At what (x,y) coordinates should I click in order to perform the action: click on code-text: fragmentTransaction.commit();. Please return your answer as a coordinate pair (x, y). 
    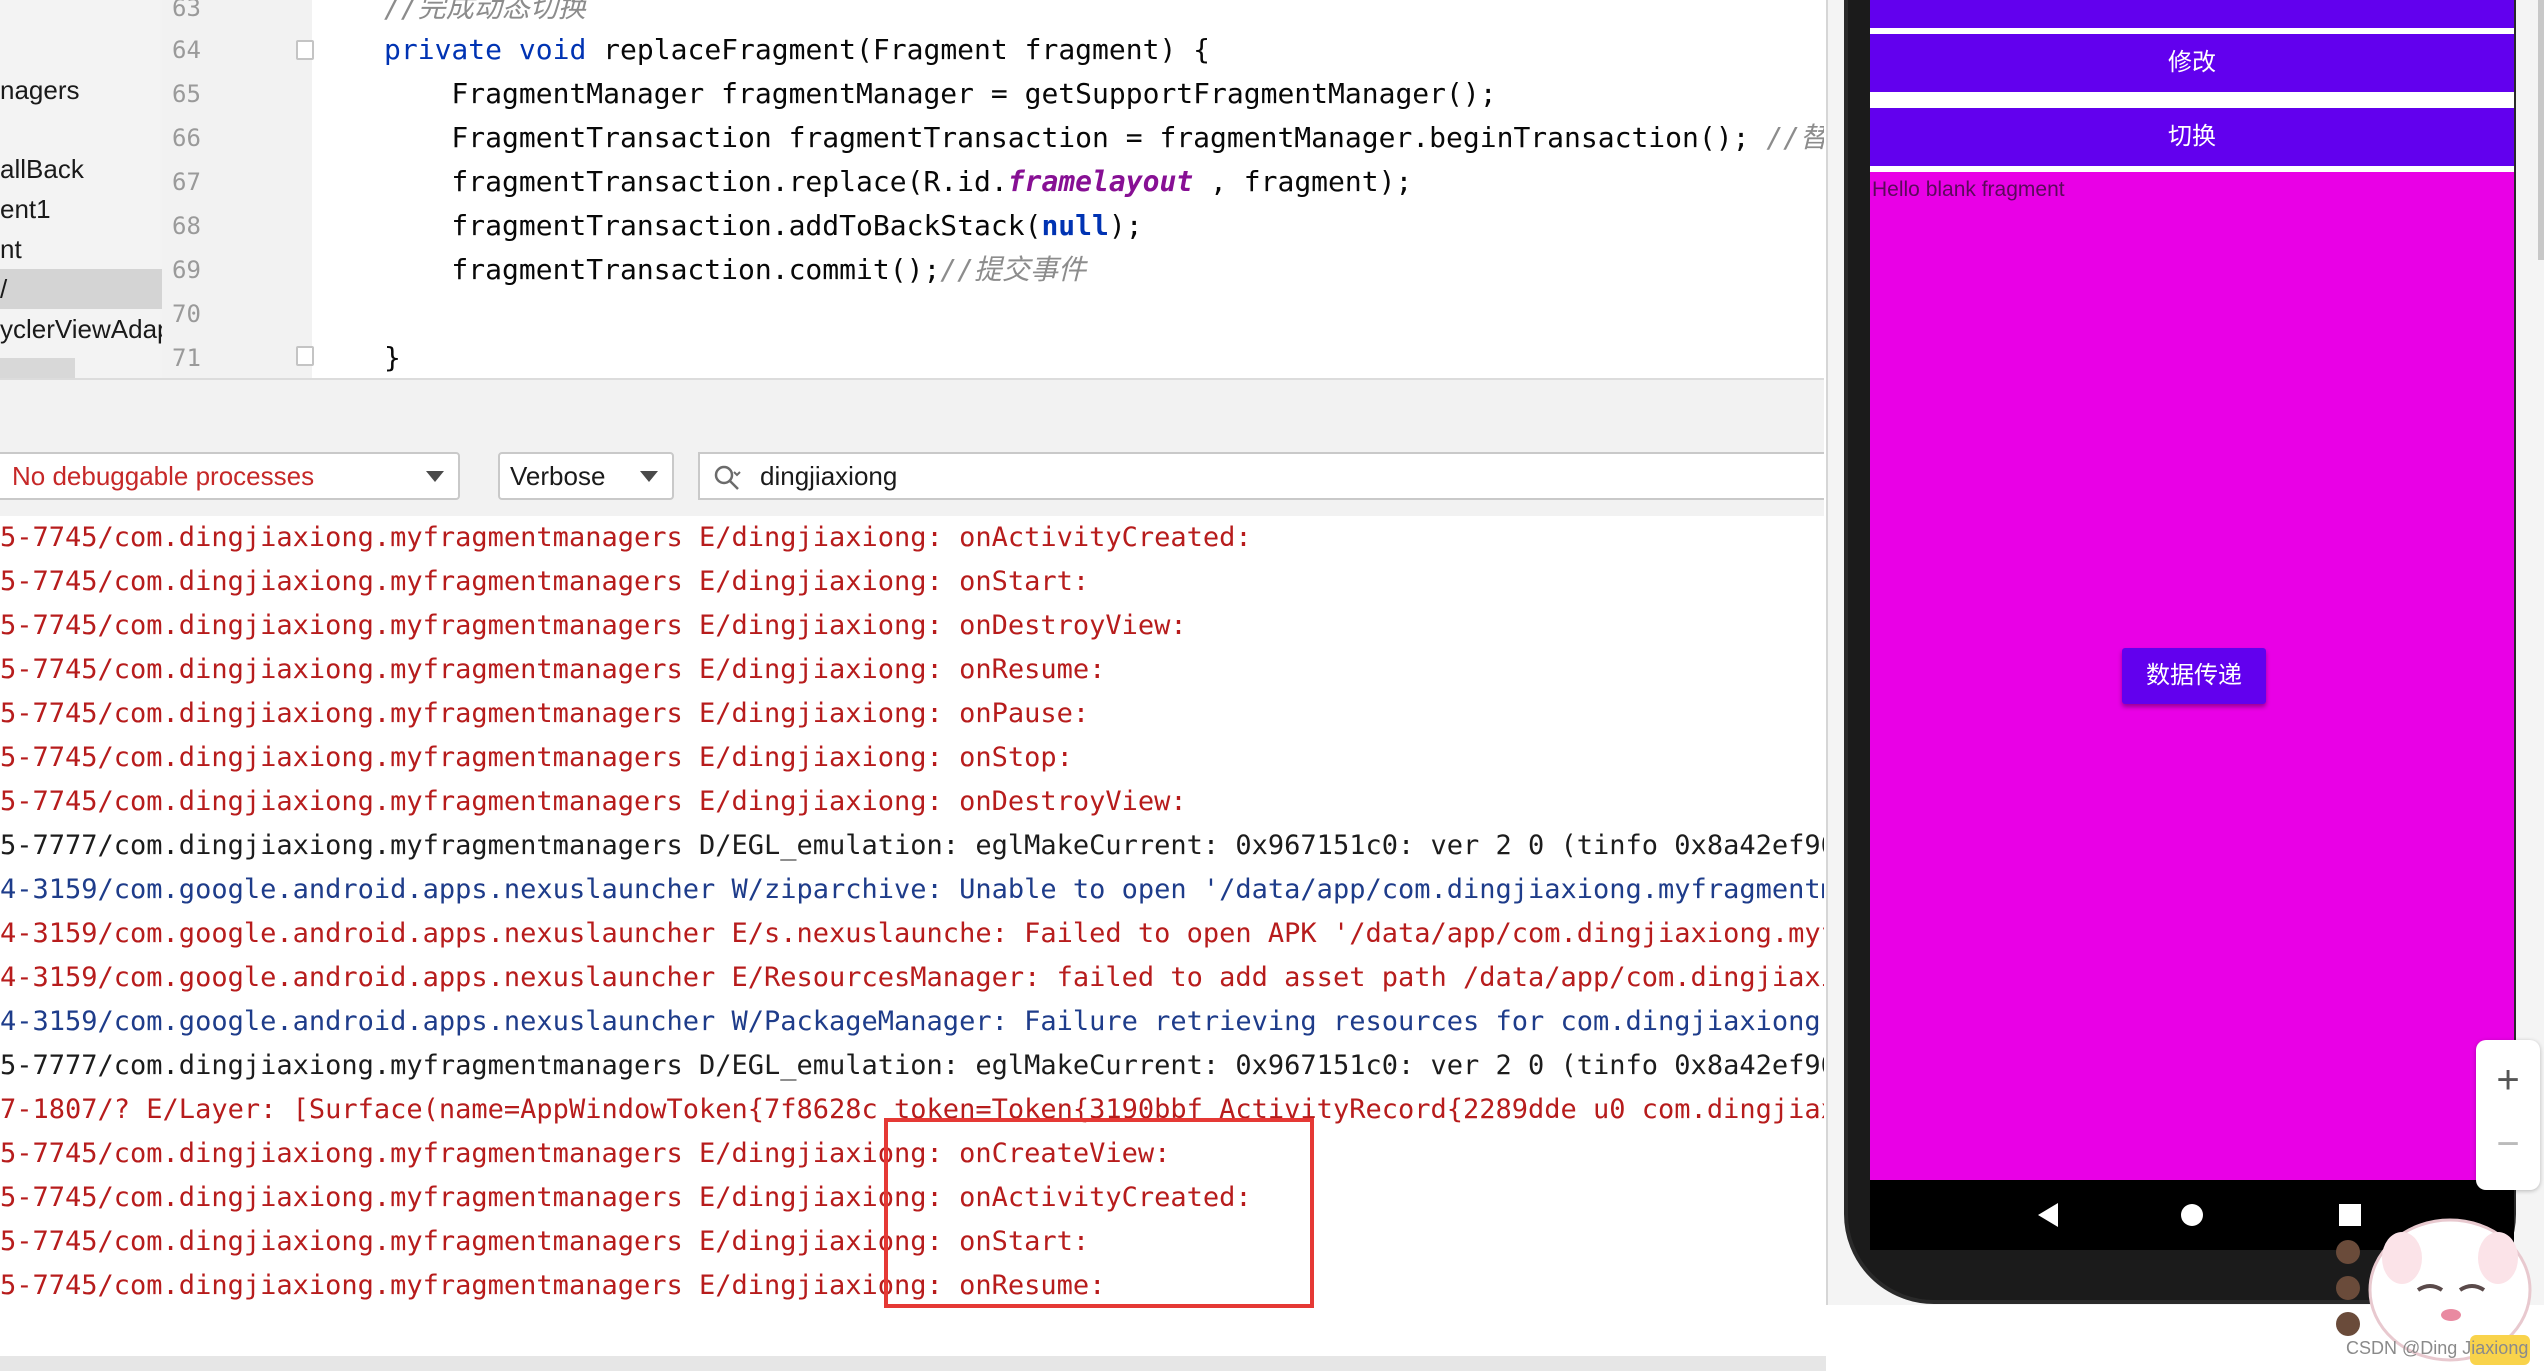
    Looking at the image, I should click on (662, 269).